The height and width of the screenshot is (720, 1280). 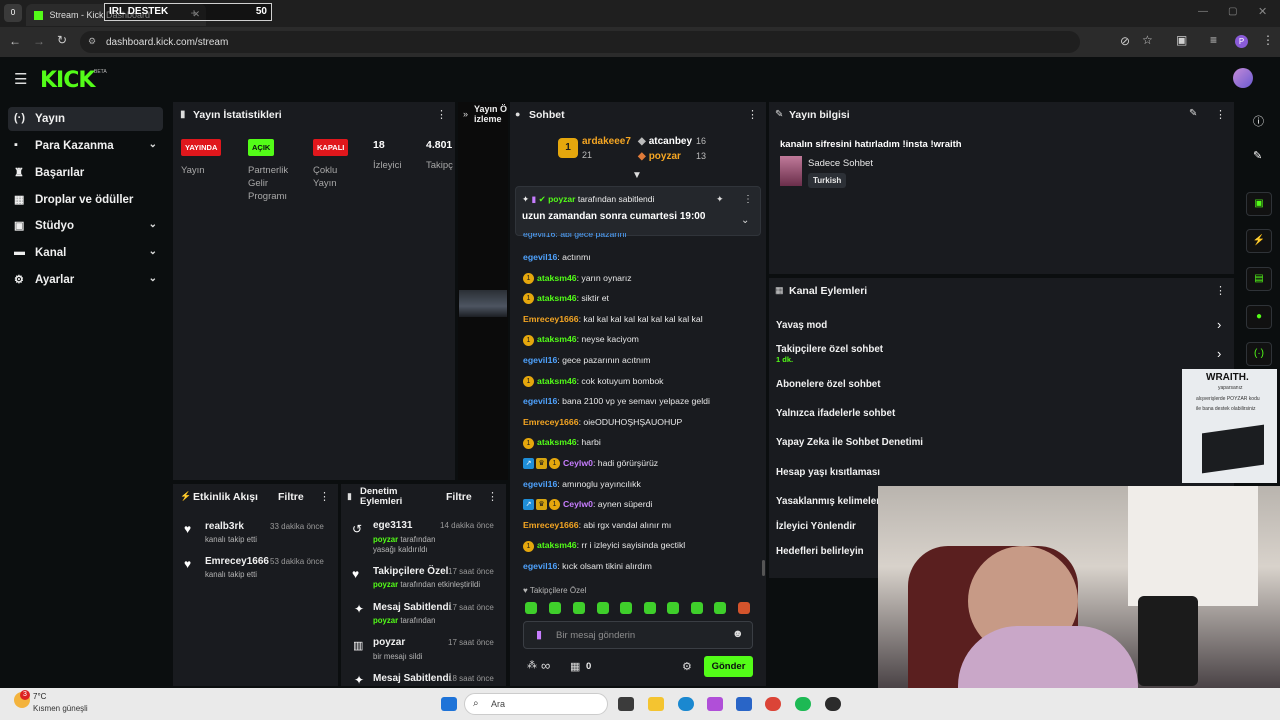 I want to click on category-thumbnail, so click(x=791, y=171).